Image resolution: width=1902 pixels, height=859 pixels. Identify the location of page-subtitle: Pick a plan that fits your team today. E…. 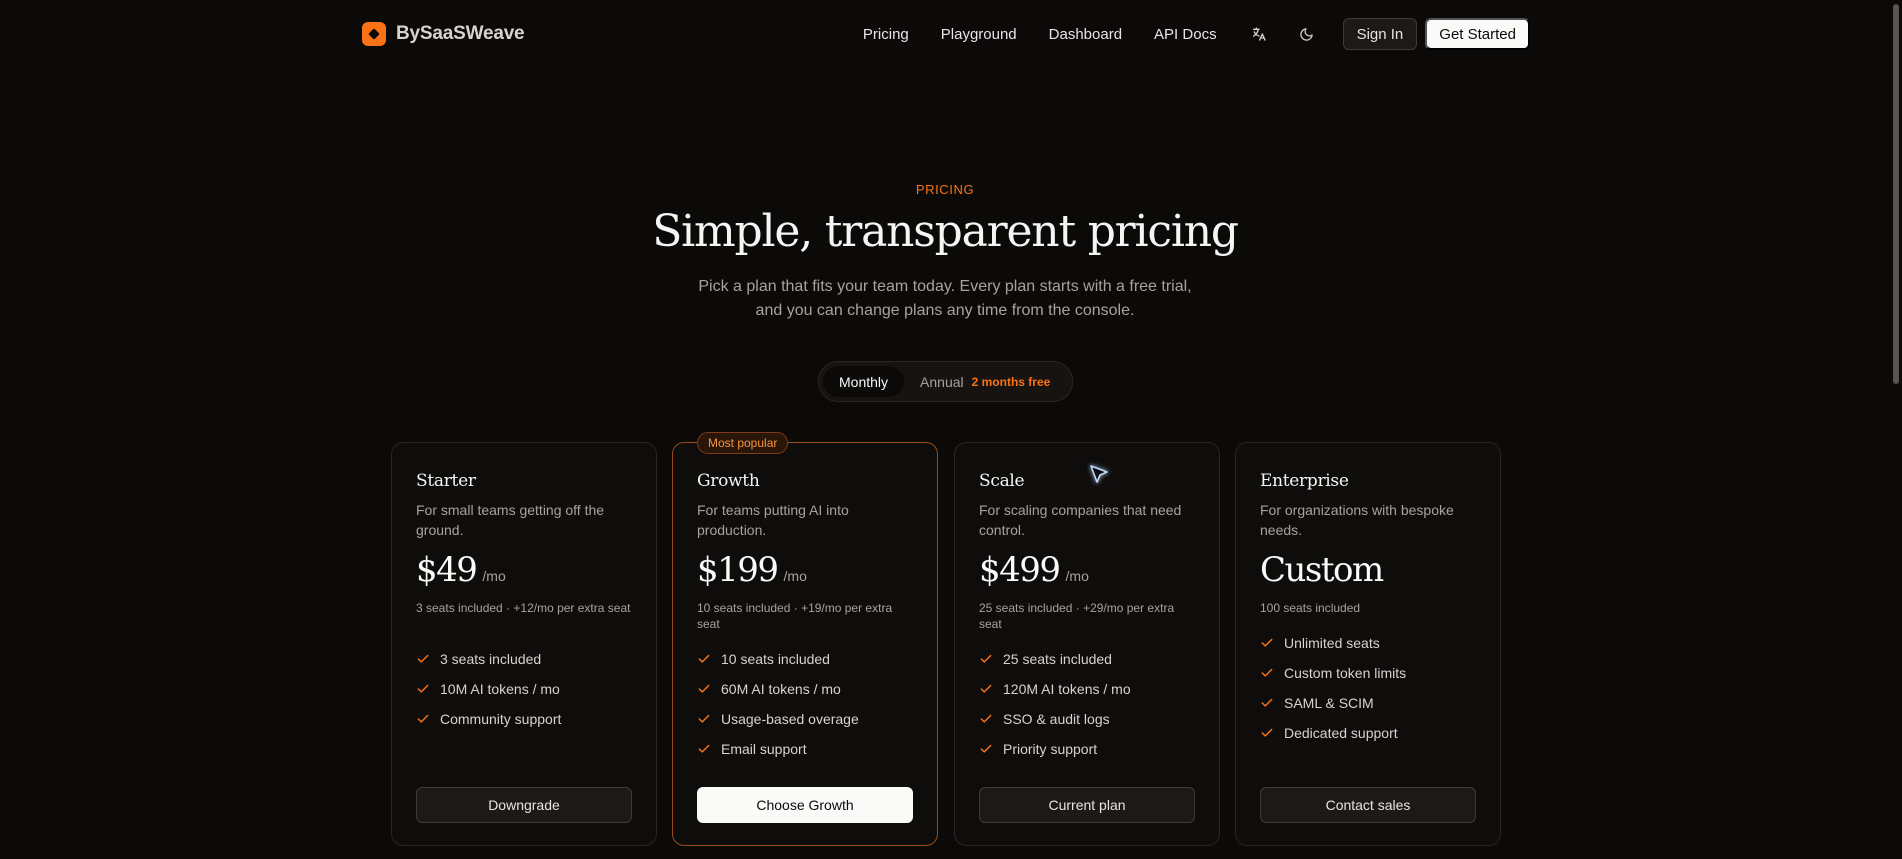
(945, 298).